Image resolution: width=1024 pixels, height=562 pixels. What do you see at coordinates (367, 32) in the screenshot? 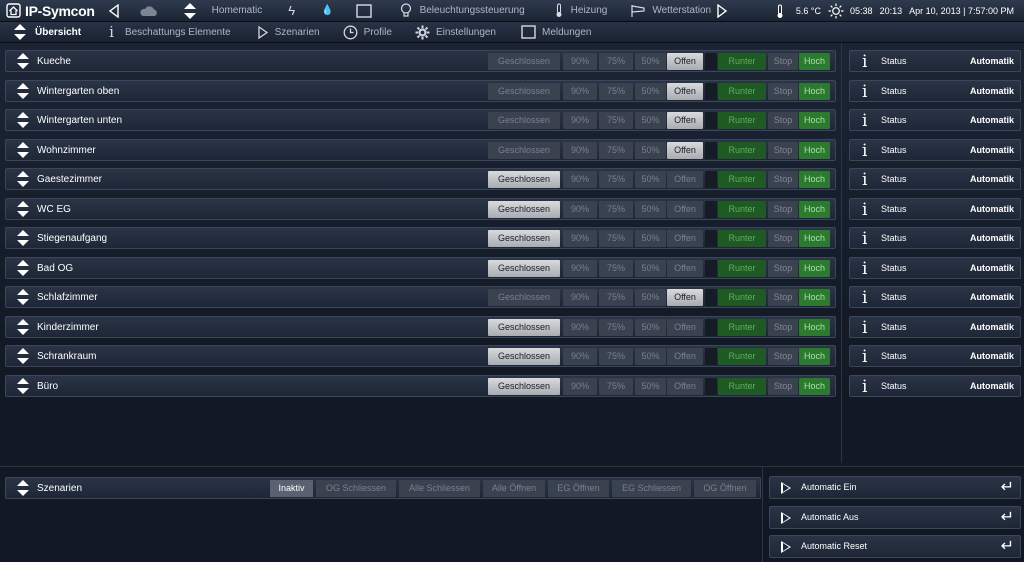
I see `tab-profiles: Profile` at bounding box center [367, 32].